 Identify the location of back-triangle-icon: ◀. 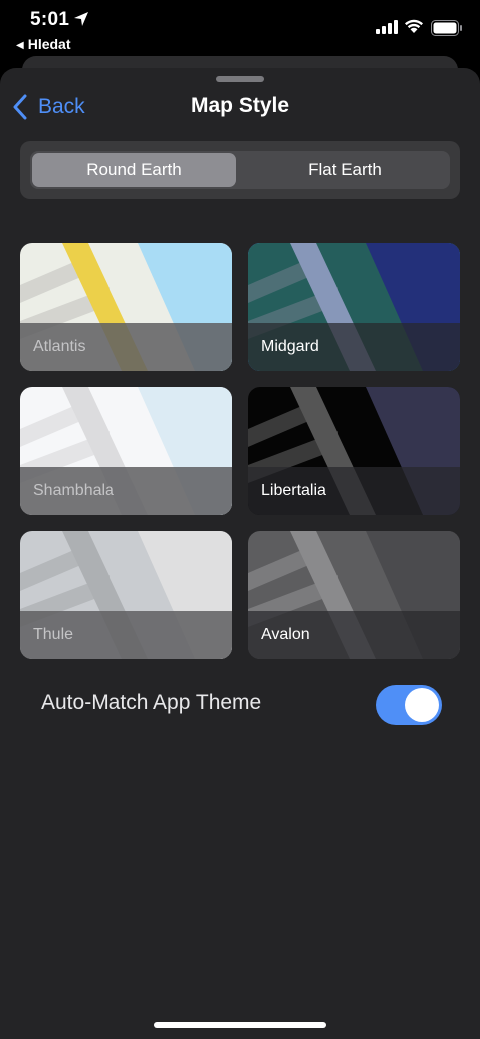
(20, 45).